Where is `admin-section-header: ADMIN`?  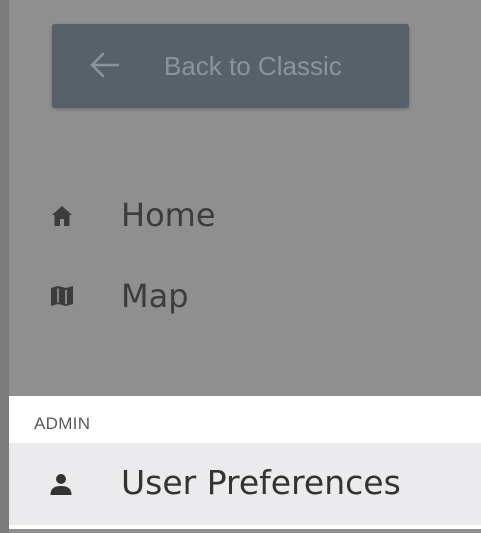 admin-section-header: ADMIN is located at coordinates (62, 423).